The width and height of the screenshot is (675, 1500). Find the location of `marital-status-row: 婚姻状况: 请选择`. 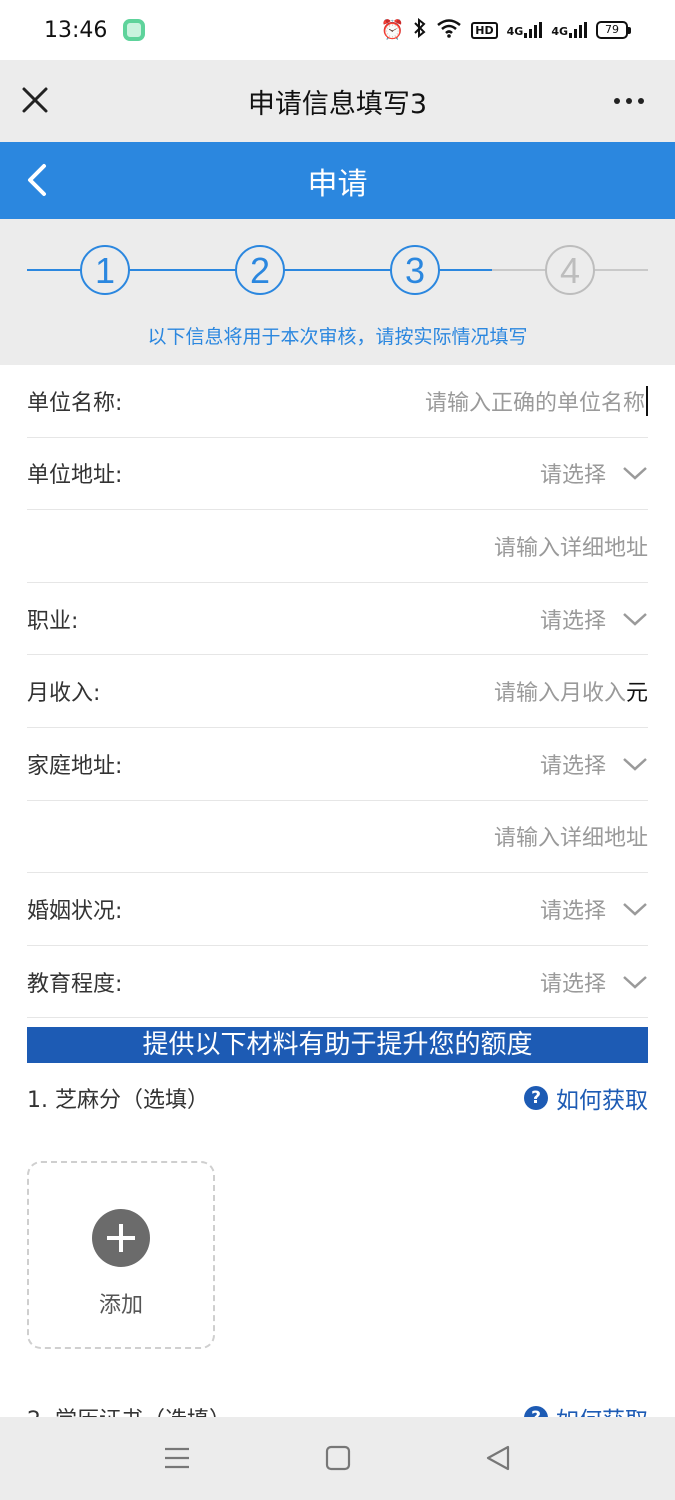

marital-status-row: 婚姻状况: 请选择 is located at coordinates (337, 909).